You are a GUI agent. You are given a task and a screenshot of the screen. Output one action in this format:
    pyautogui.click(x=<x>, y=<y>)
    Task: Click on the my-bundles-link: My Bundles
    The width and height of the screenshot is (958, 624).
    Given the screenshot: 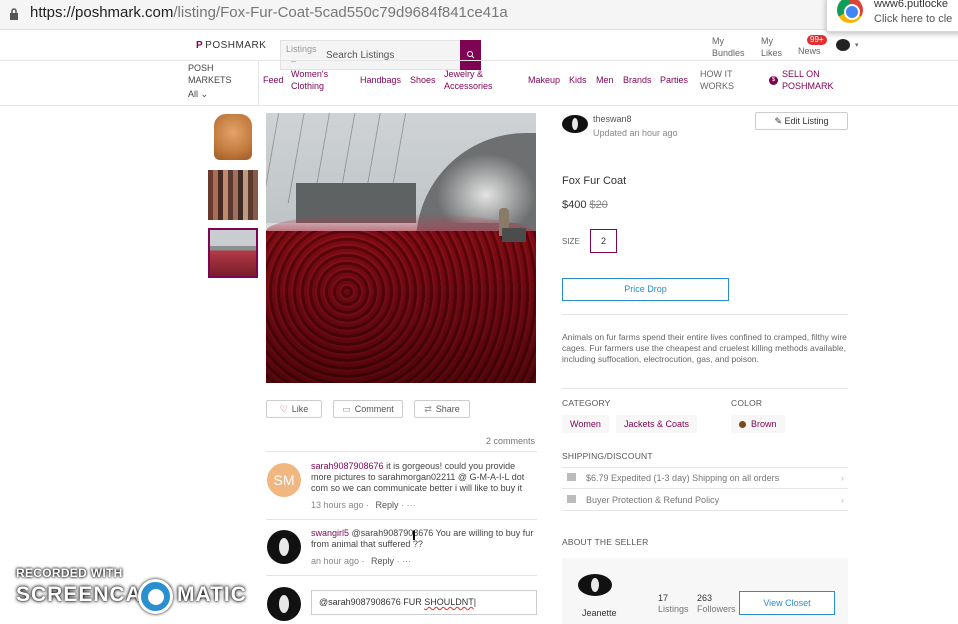 What is the action you would take?
    pyautogui.click(x=728, y=47)
    